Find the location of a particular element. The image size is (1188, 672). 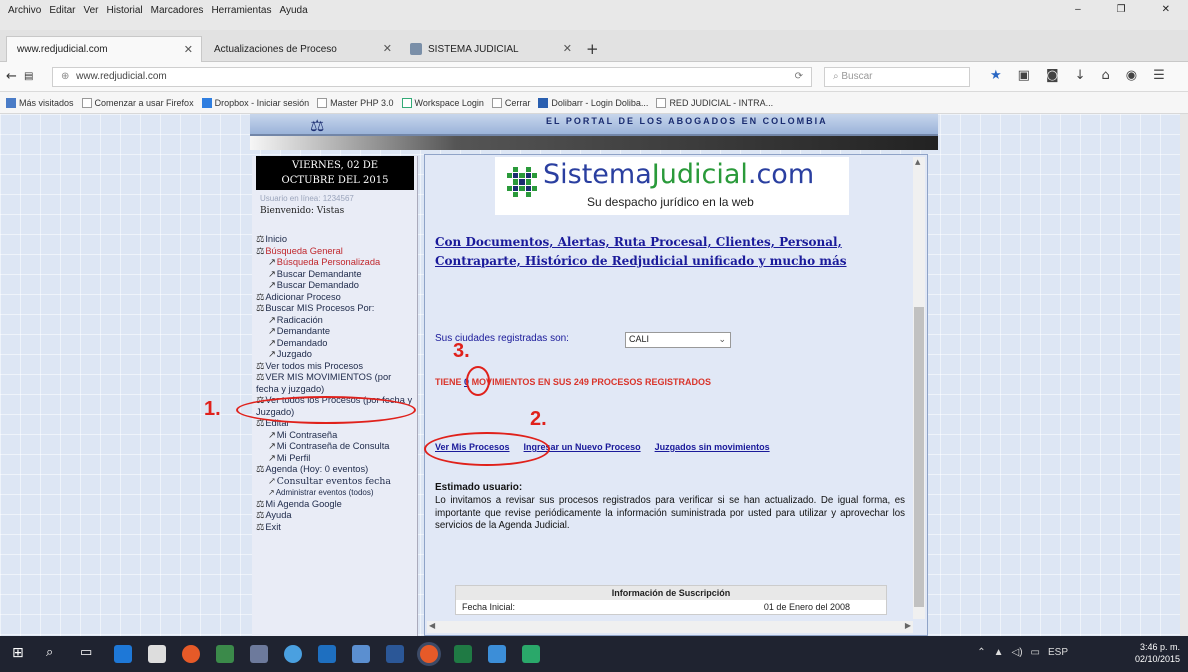

minimize-icon: – is located at coordinates (1078, 9).